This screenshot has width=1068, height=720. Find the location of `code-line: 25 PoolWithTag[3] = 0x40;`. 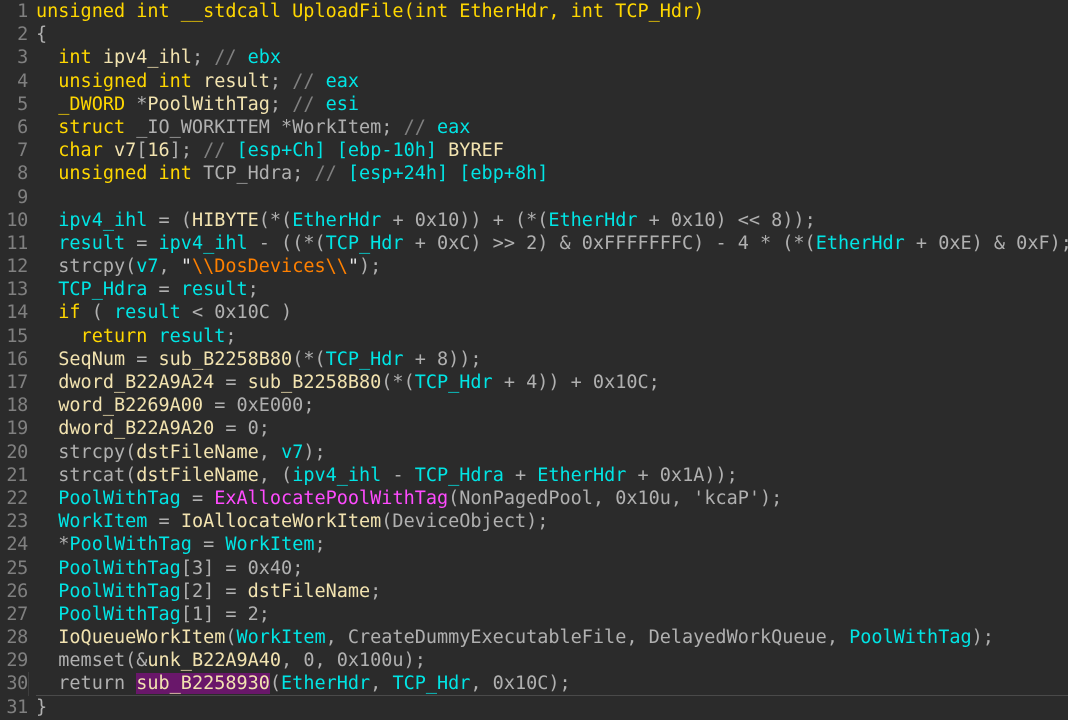

code-line: 25 PoolWithTag[3] = 0x40; is located at coordinates (534, 568).